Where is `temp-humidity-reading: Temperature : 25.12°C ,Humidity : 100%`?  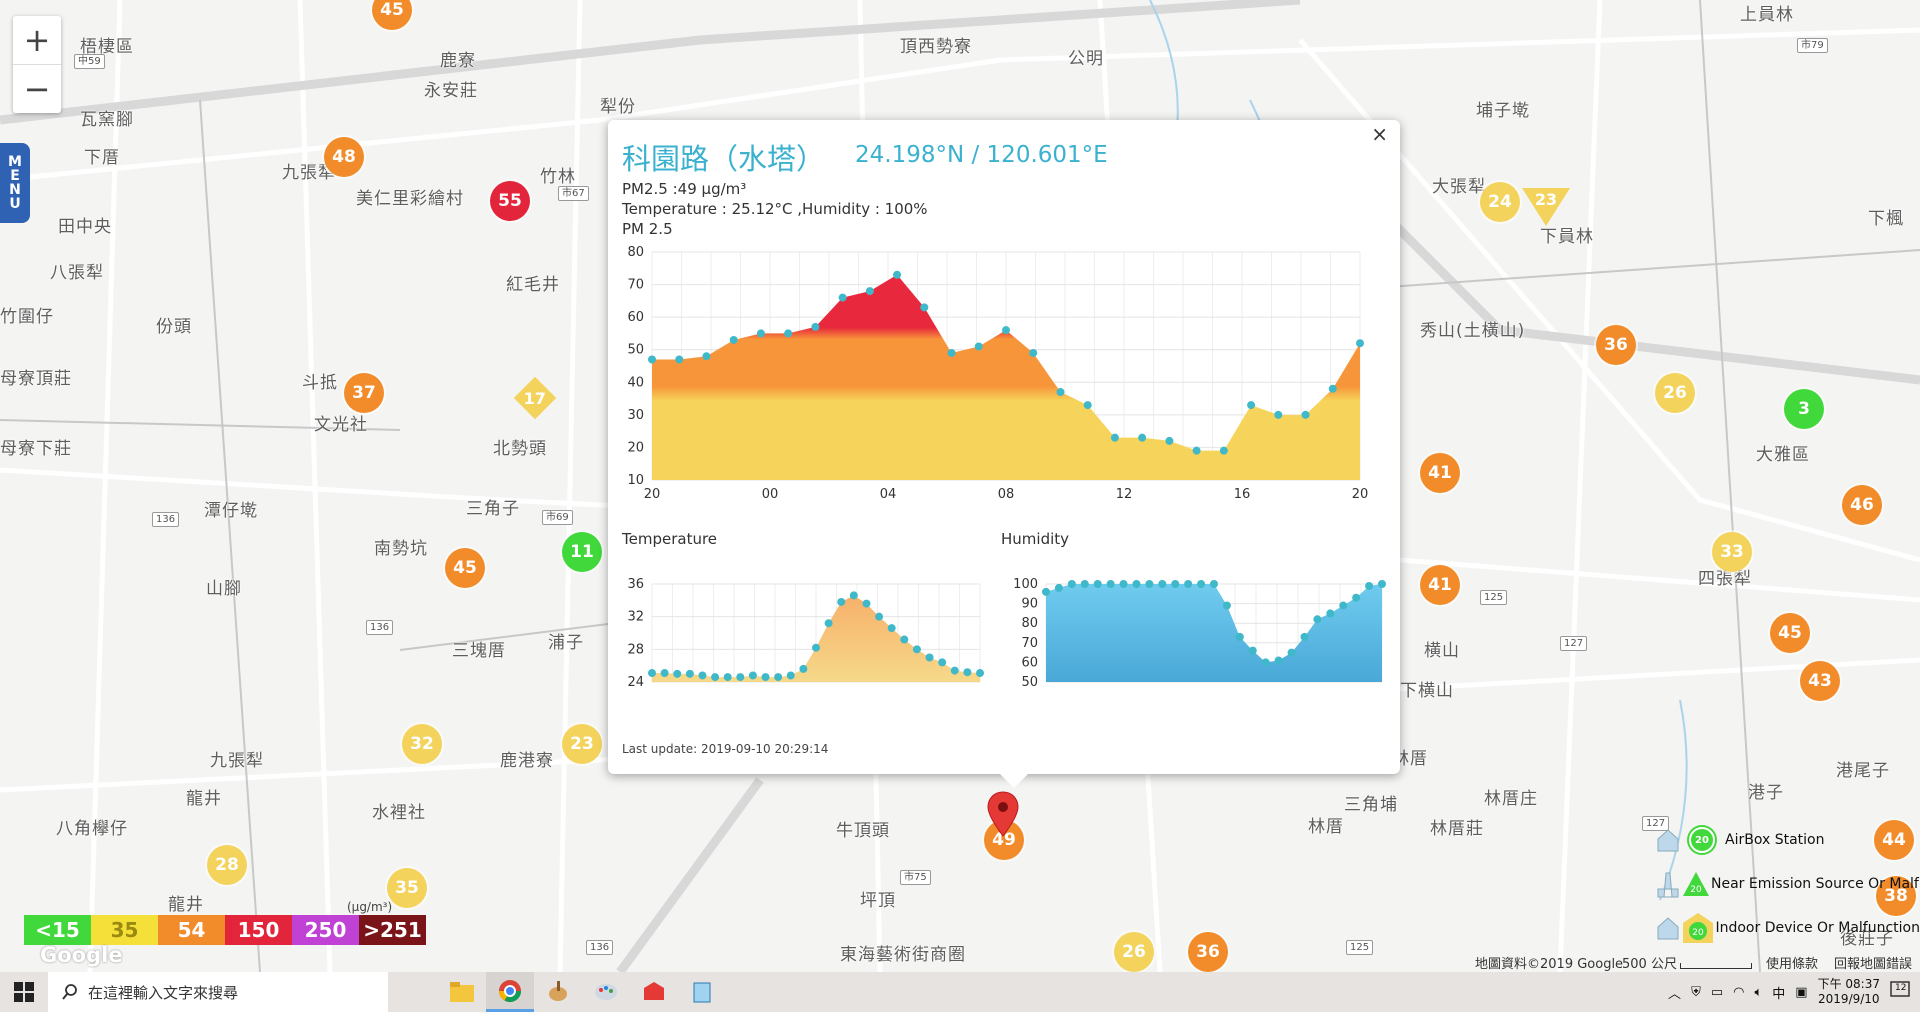 temp-humidity-reading: Temperature : 25.12°C ,Humidity : 100% is located at coordinates (775, 209).